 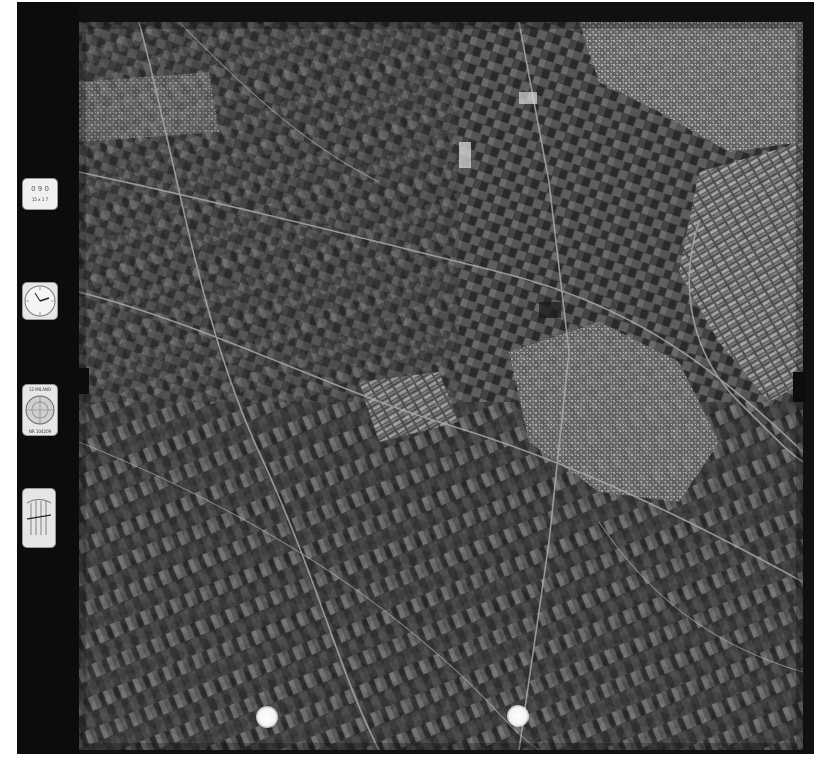 I want to click on counter-label-bottom: 15 x 1 7, so click(x=40, y=199).